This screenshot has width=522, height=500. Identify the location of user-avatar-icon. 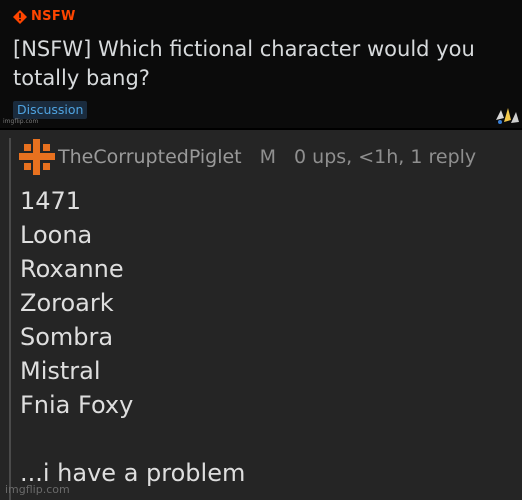
(37, 157).